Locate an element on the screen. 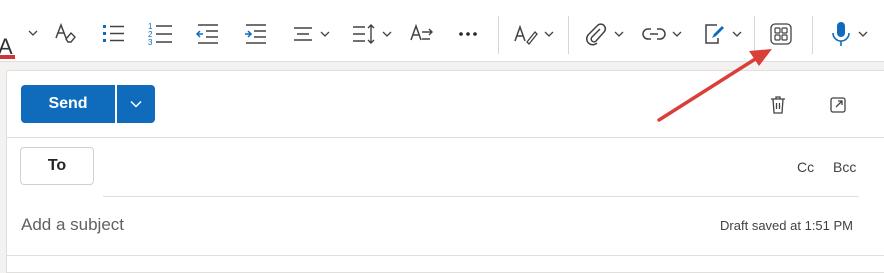 The image size is (884, 273). subject-input: Add a subject is located at coordinates (72, 225).